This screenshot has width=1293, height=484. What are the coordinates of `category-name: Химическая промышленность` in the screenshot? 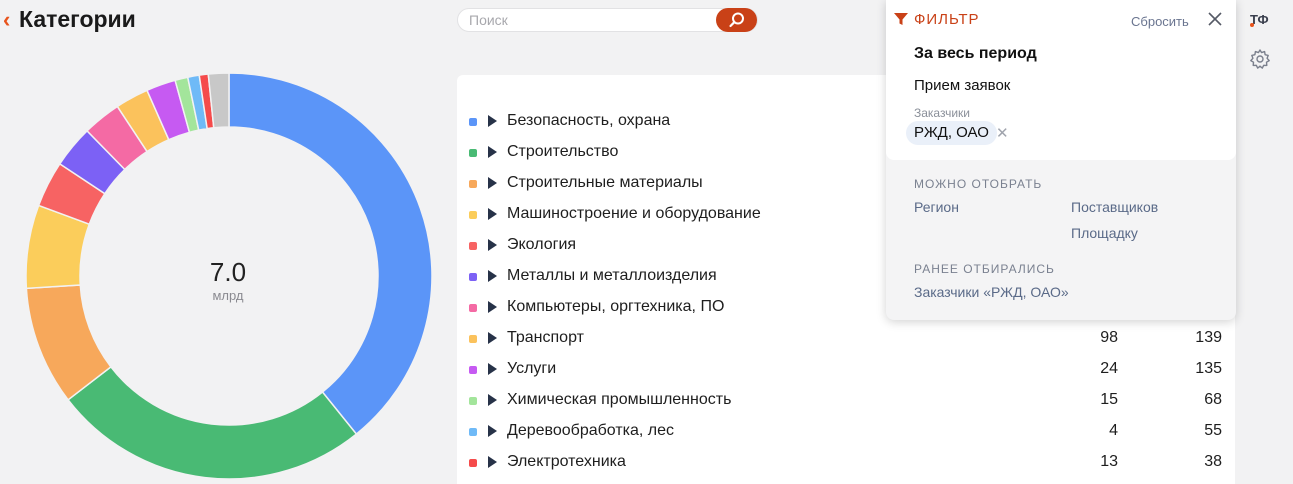 It's located at (619, 399).